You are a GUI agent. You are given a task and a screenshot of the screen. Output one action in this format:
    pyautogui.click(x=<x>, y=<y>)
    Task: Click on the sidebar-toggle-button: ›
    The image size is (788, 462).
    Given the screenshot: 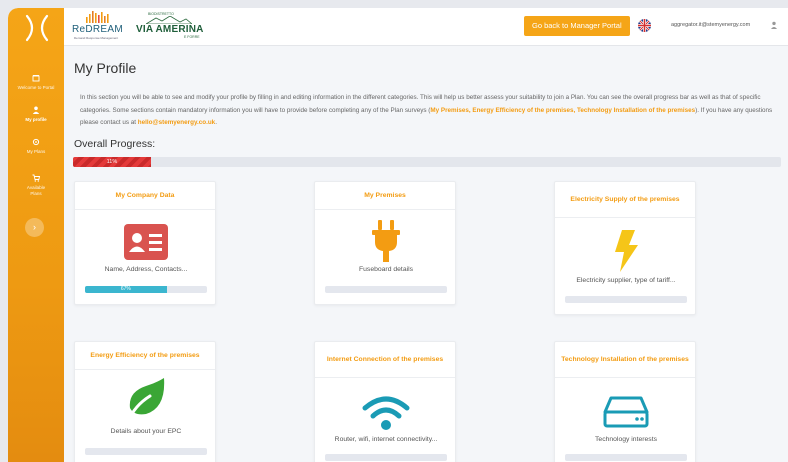 What is the action you would take?
    pyautogui.click(x=34, y=227)
    